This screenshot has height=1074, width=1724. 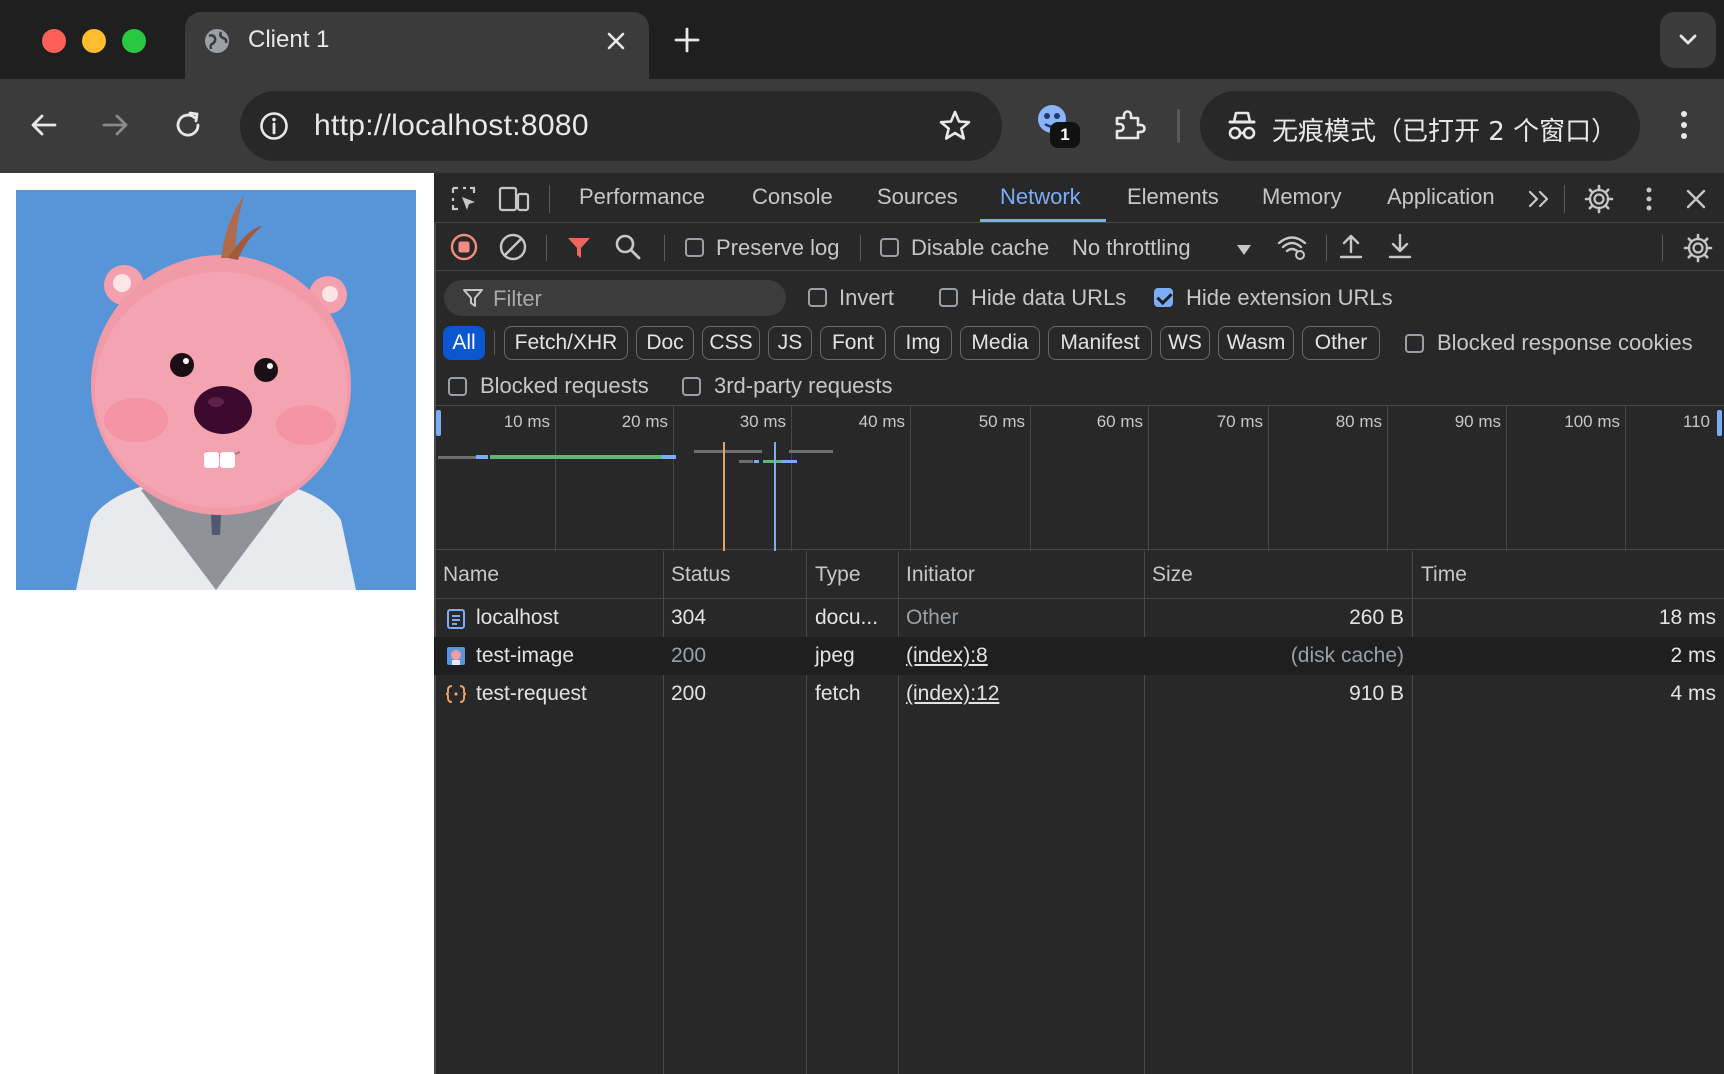 I want to click on chip-css: CSS, so click(x=731, y=343).